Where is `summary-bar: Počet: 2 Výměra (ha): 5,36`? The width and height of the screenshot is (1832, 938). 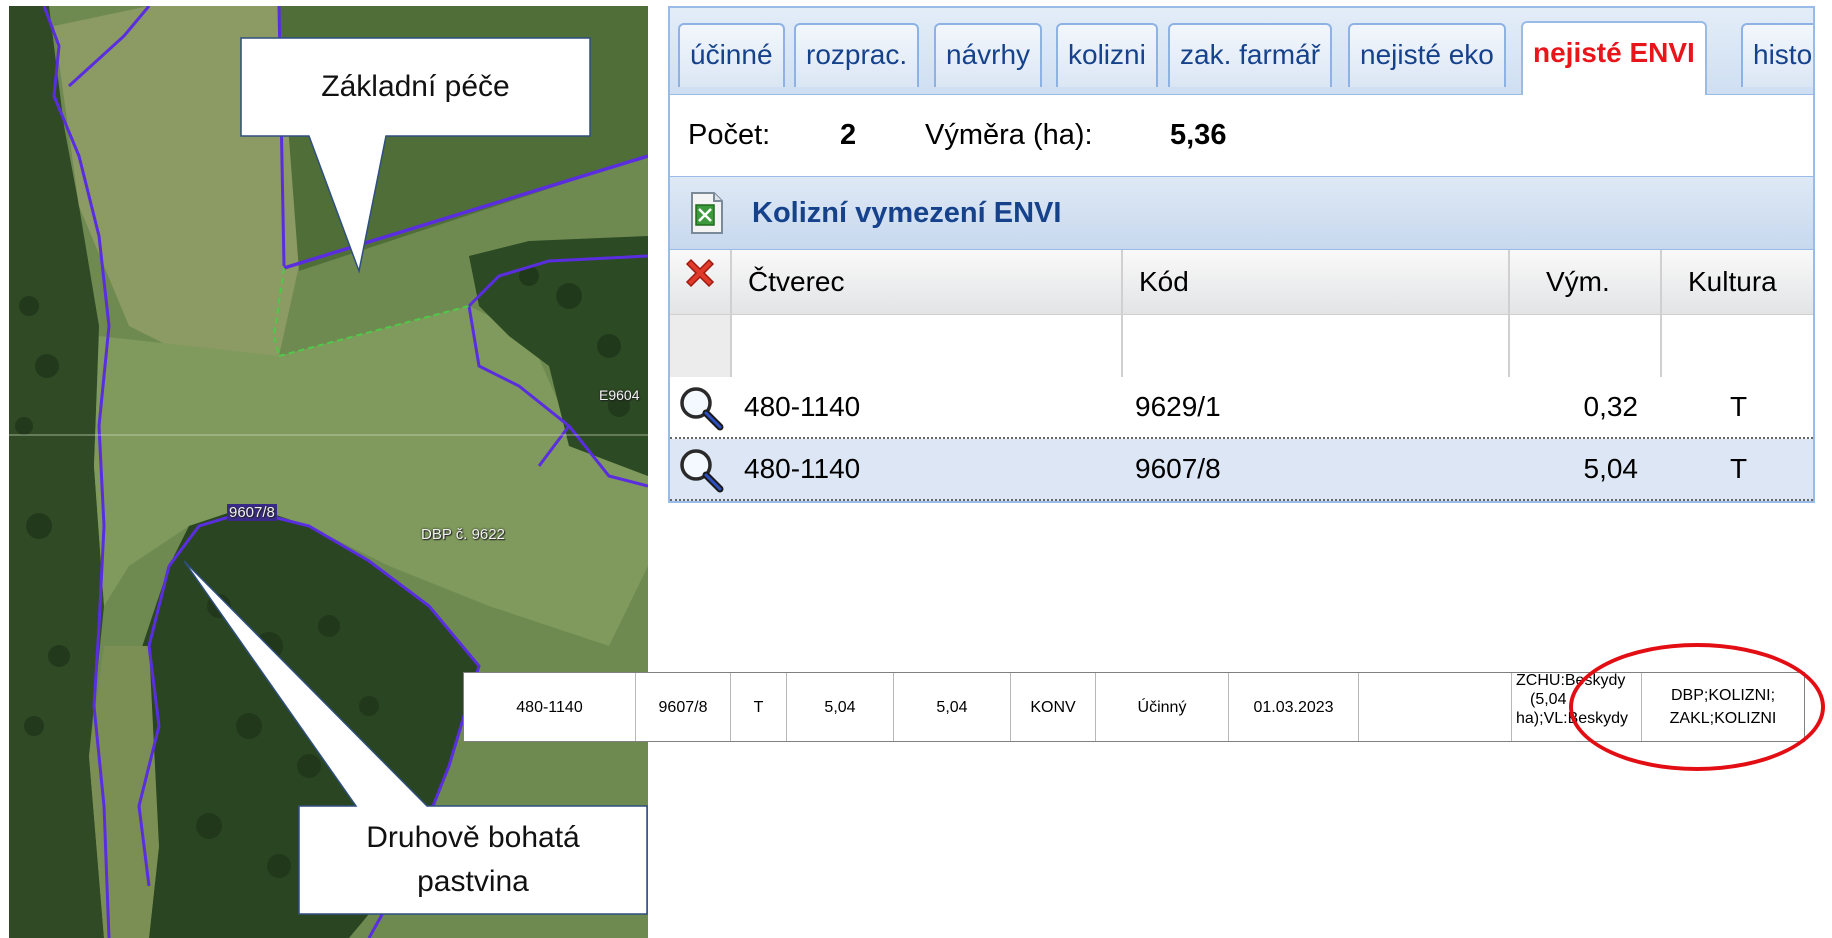
summary-bar: Počet: 2 Výměra (ha): 5,36 is located at coordinates (1241, 135).